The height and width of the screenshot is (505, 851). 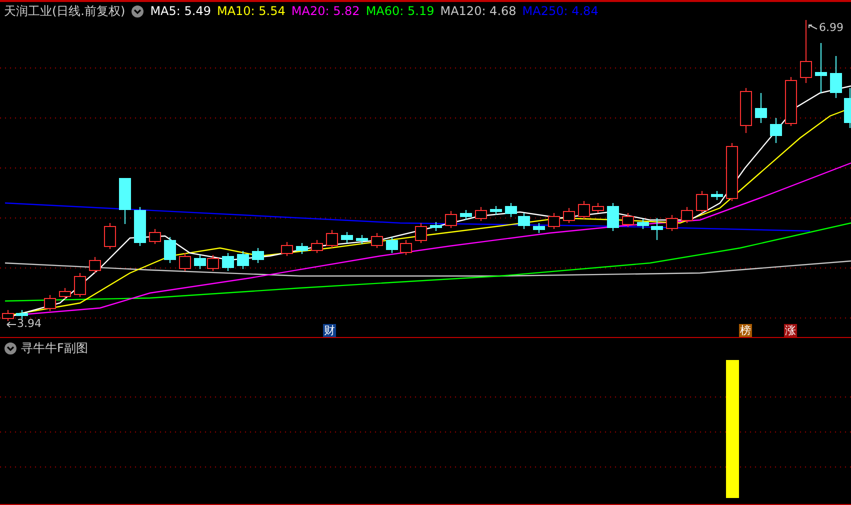 I want to click on chart-title: 天润工业(日线.前复权), so click(x=65, y=11).